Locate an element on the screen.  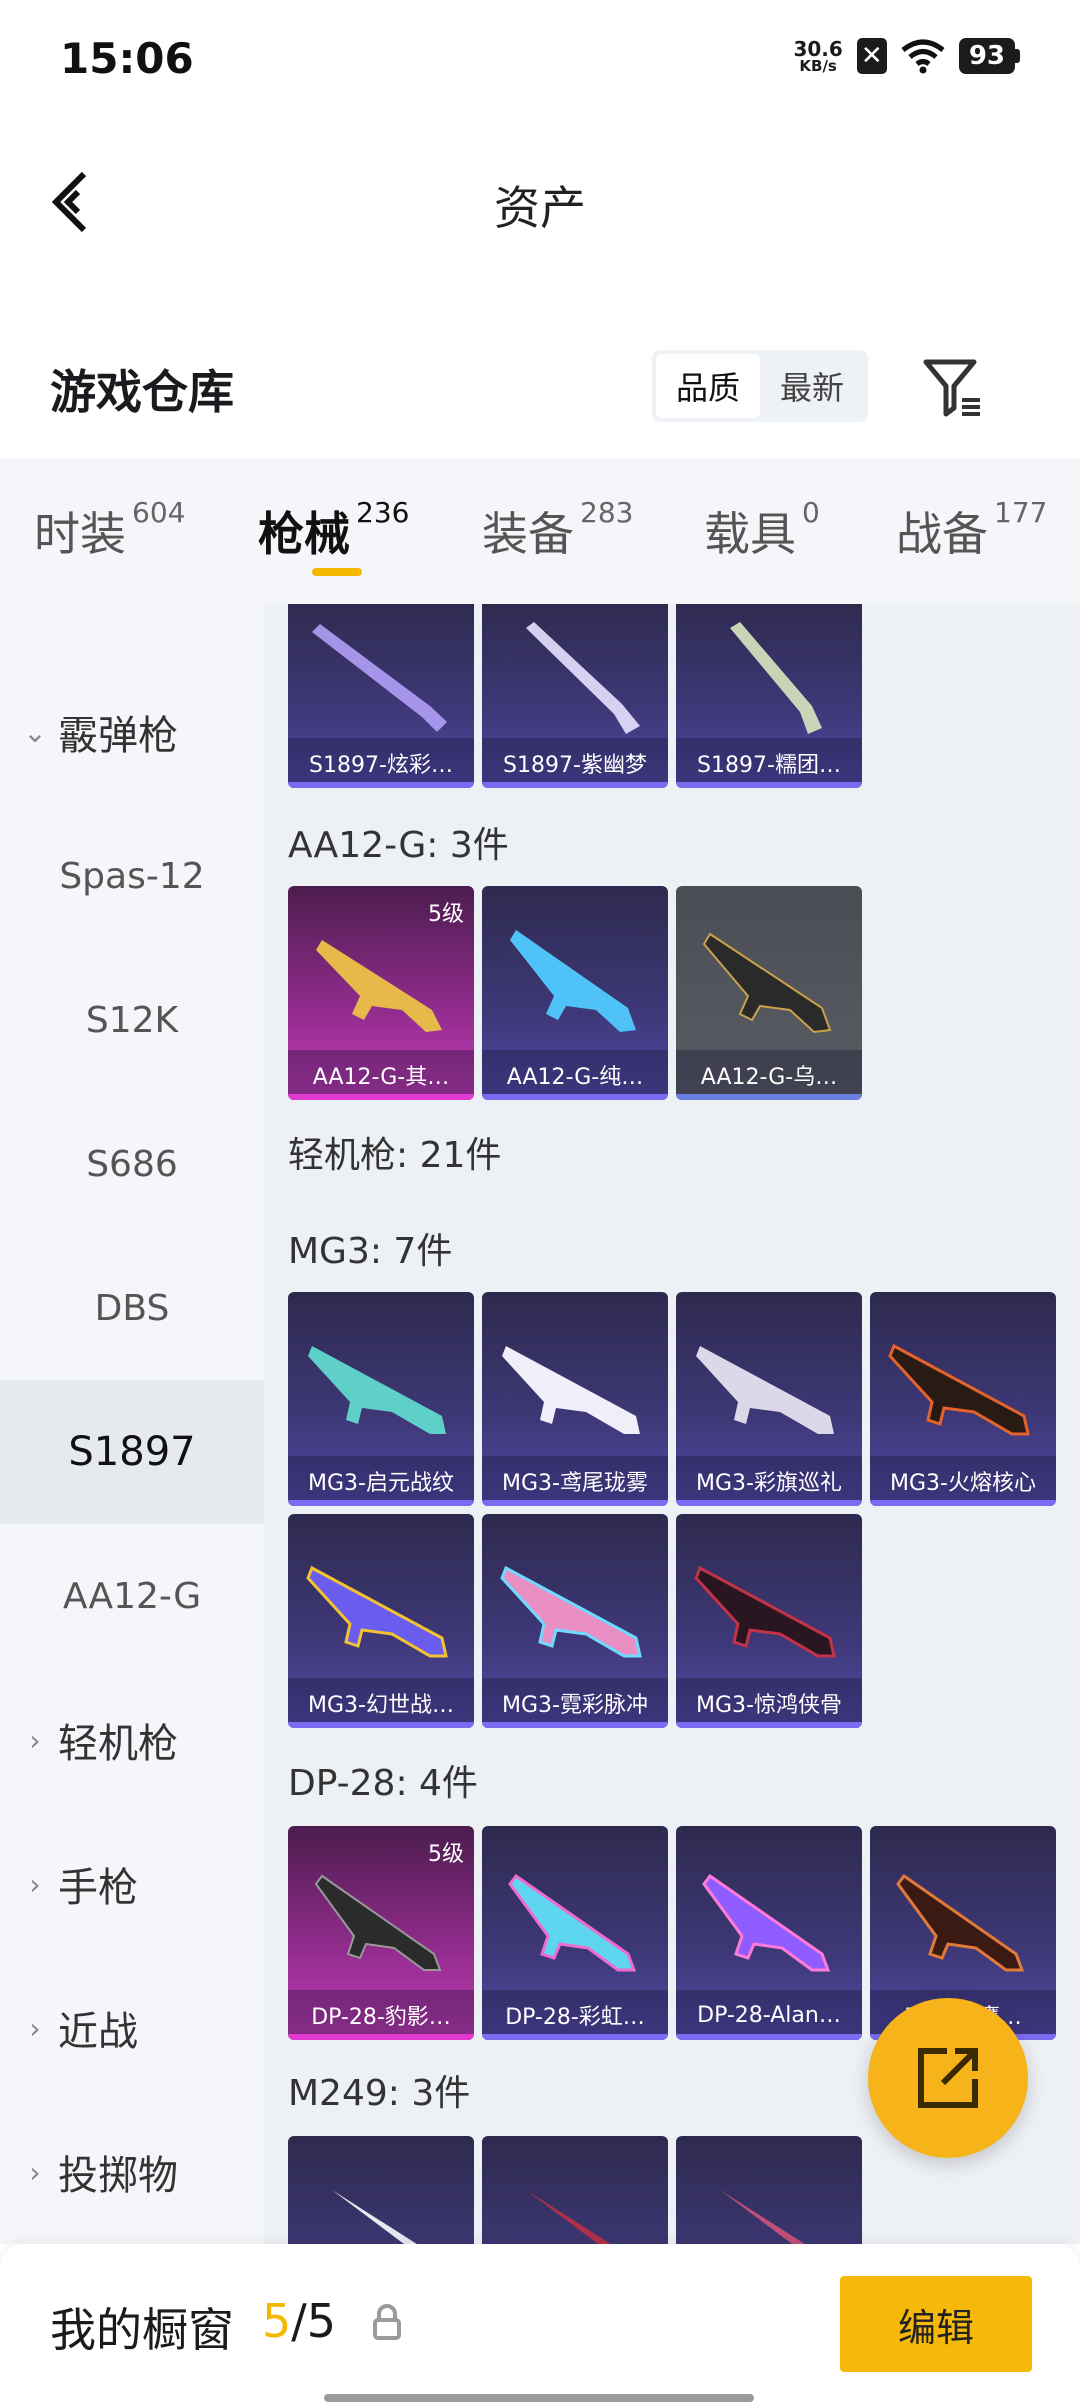
sidebar-item-dbs: DBS is located at coordinates (132, 1308).